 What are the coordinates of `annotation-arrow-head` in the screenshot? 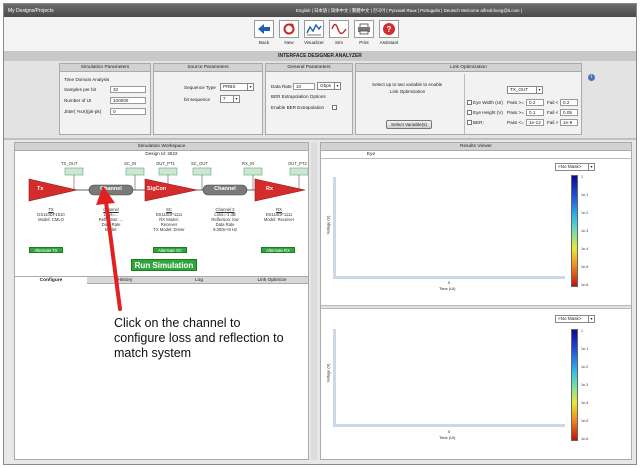 It's located at (105, 195).